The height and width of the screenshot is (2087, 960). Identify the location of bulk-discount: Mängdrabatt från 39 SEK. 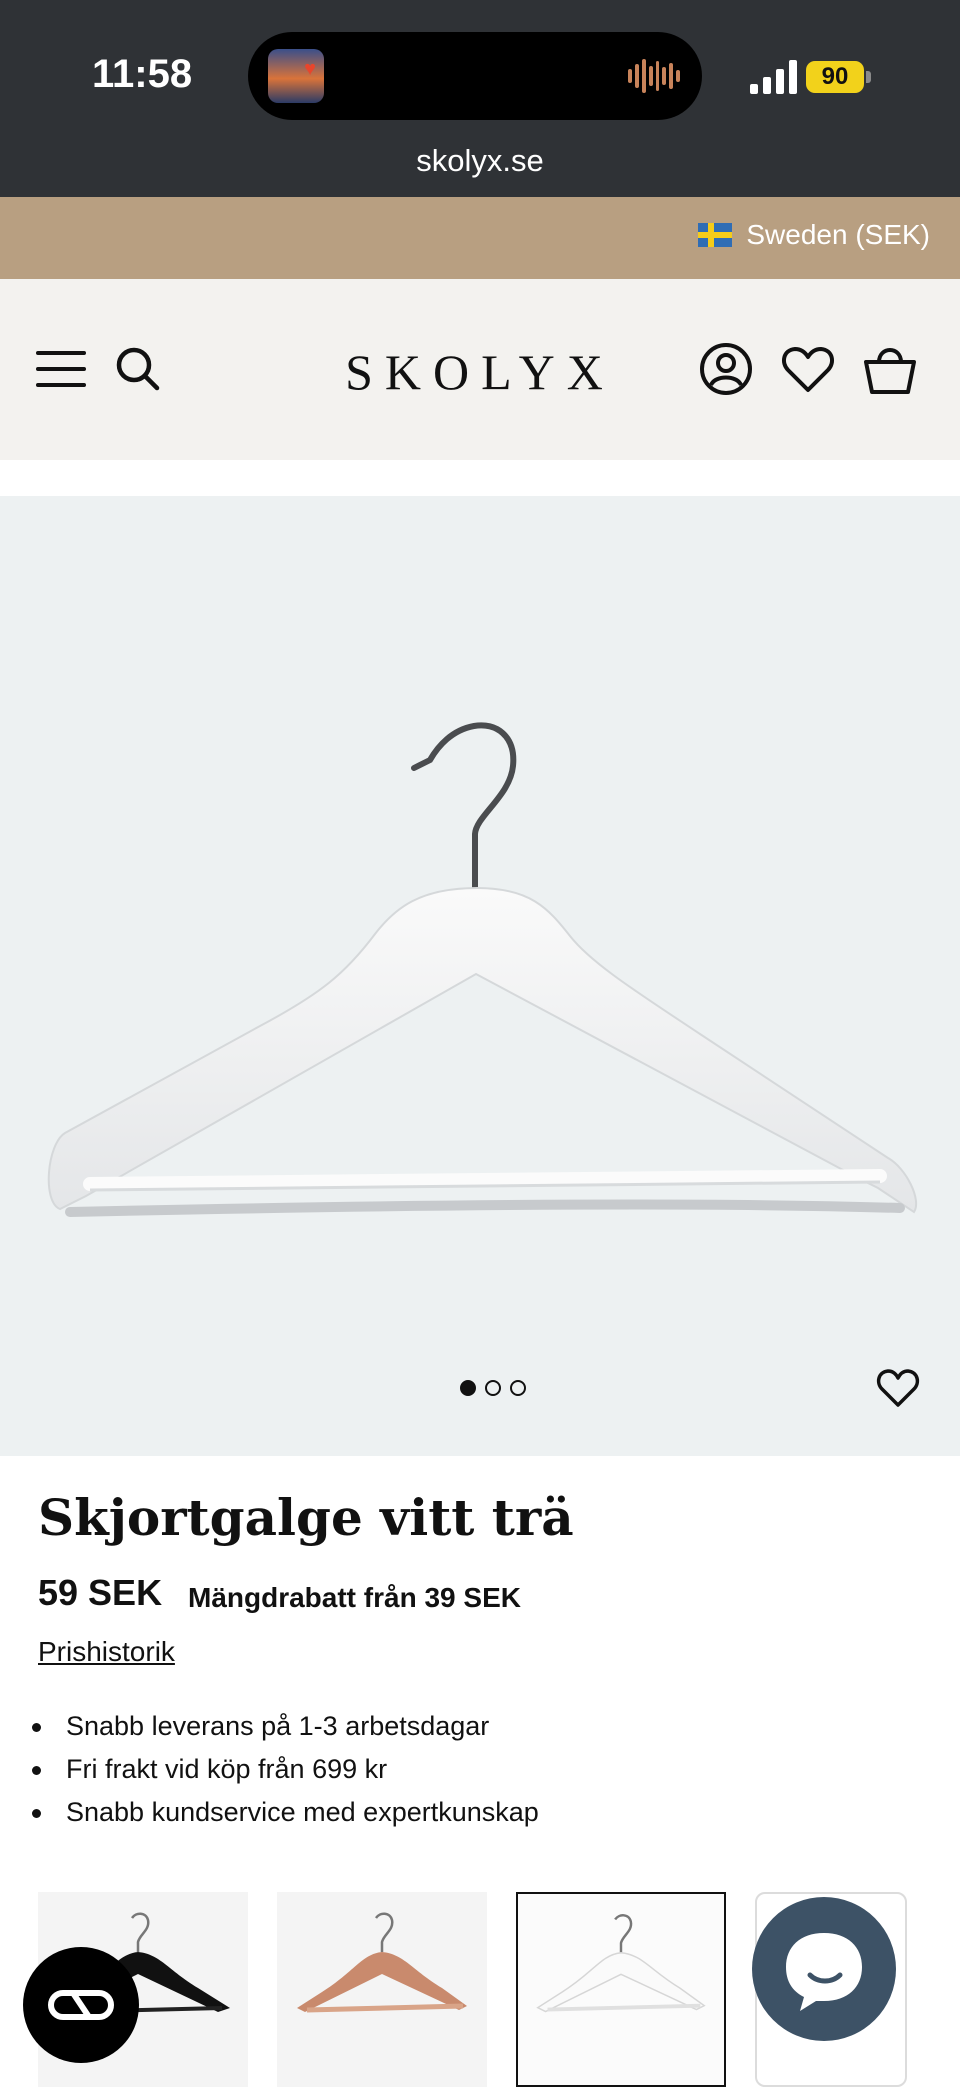
(354, 1598).